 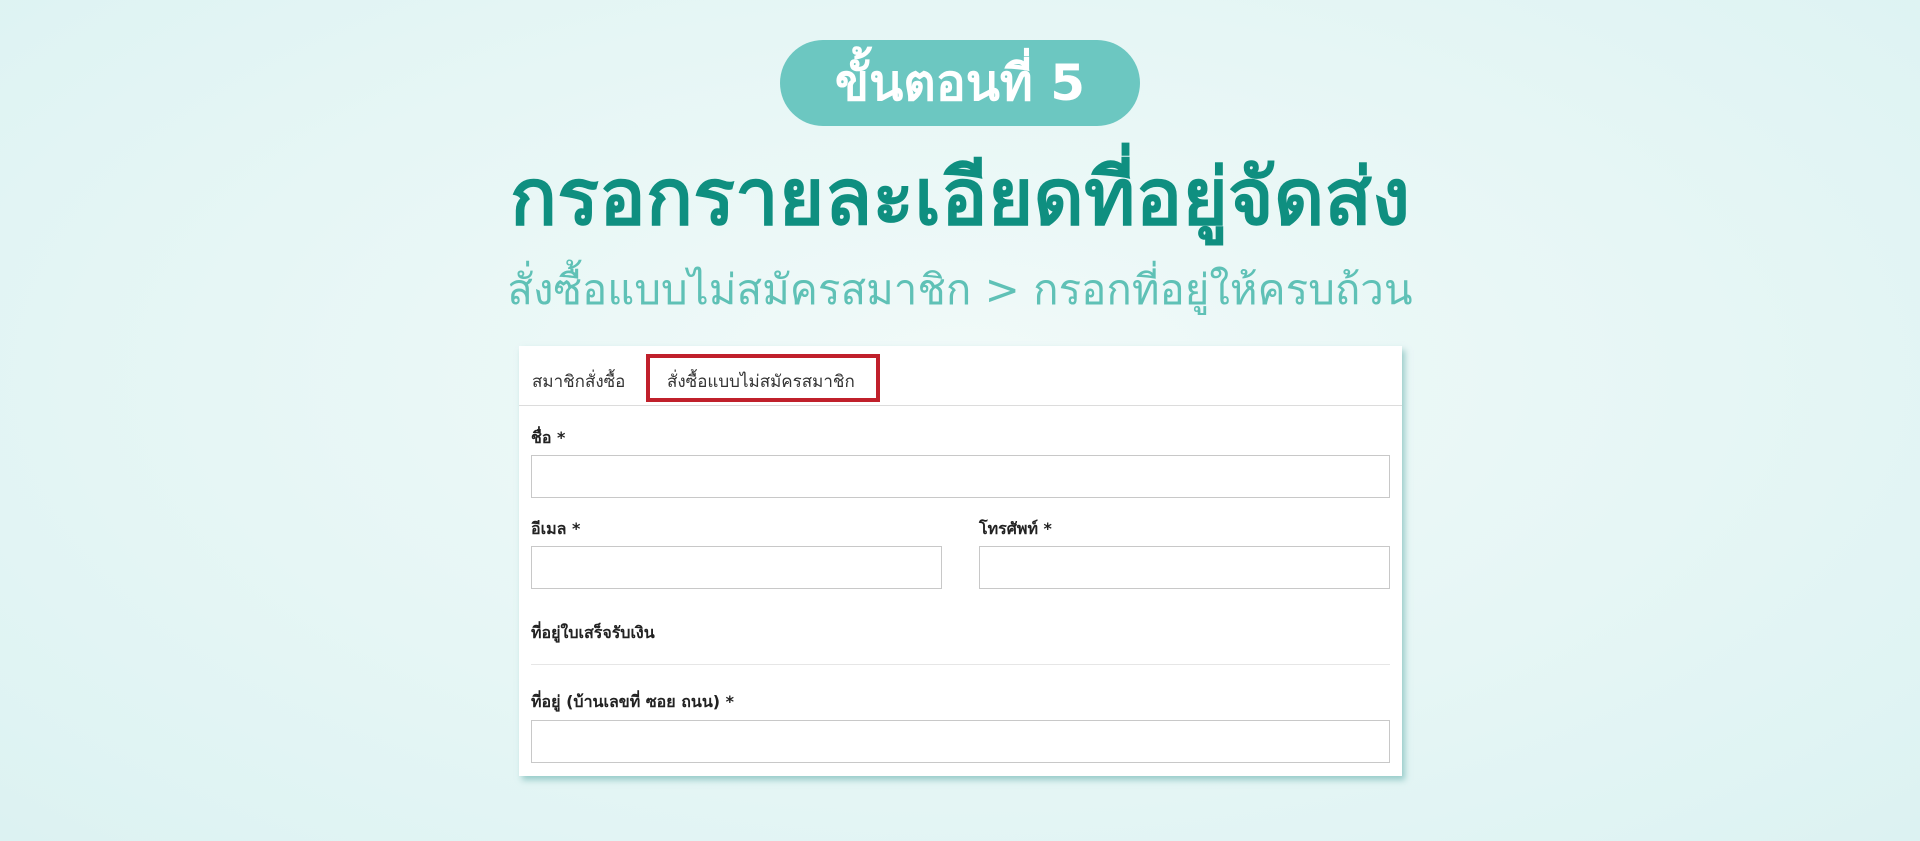 I want to click on phone-input, so click(x=1184, y=567).